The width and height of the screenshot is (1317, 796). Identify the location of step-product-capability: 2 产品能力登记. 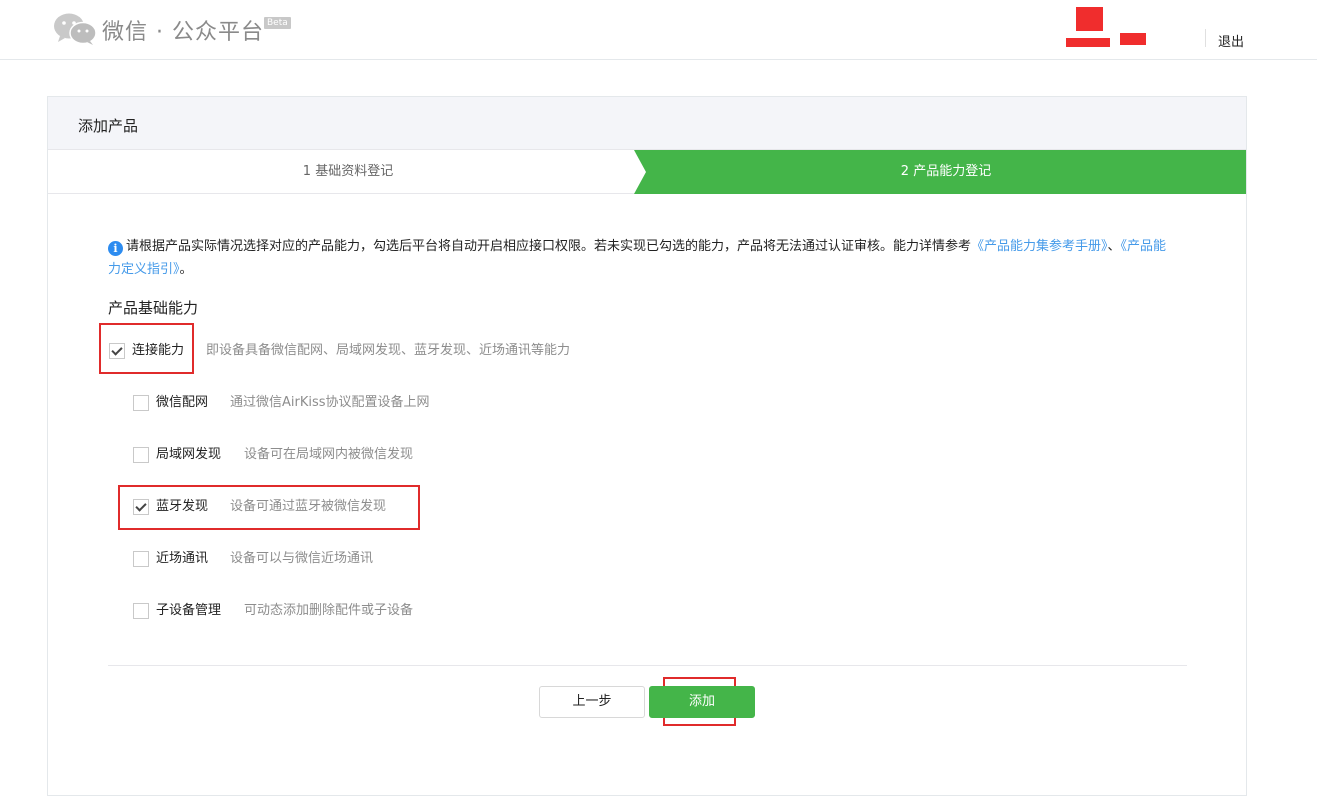
(946, 171).